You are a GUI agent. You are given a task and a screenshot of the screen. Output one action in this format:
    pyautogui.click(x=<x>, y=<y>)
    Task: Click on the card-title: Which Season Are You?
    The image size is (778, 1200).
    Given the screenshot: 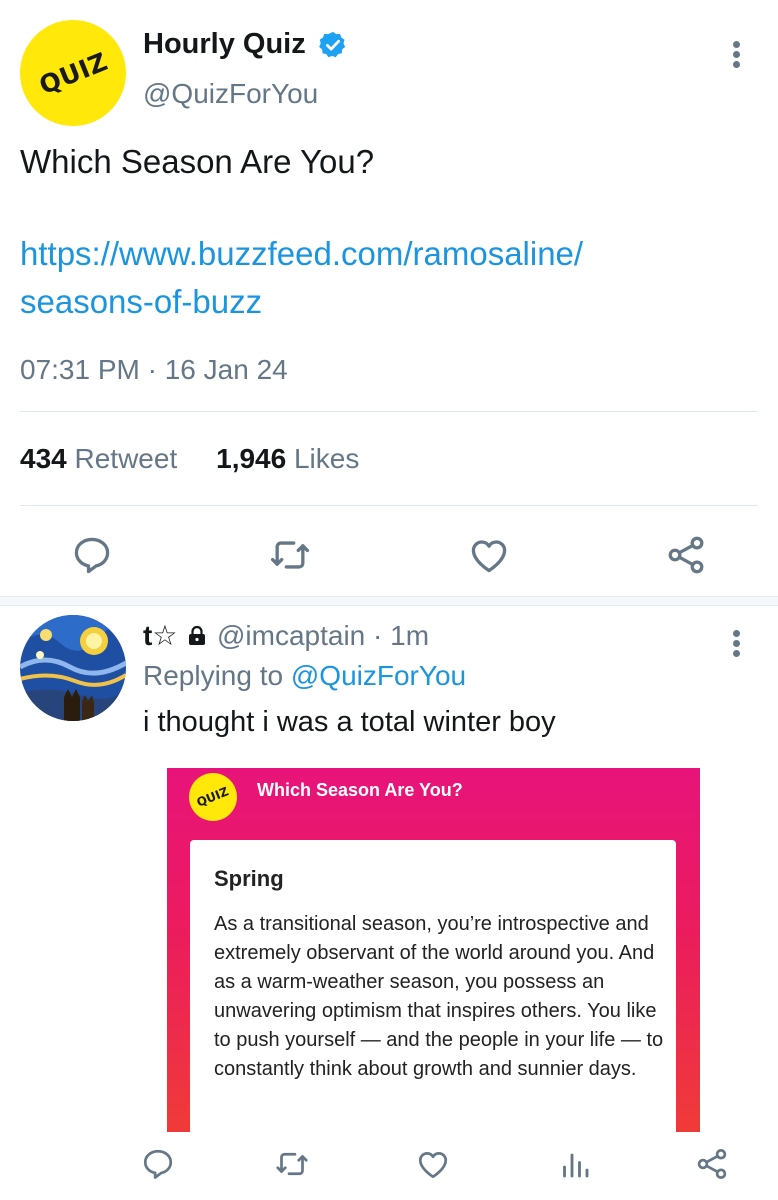 What is the action you would take?
    pyautogui.click(x=360, y=790)
    